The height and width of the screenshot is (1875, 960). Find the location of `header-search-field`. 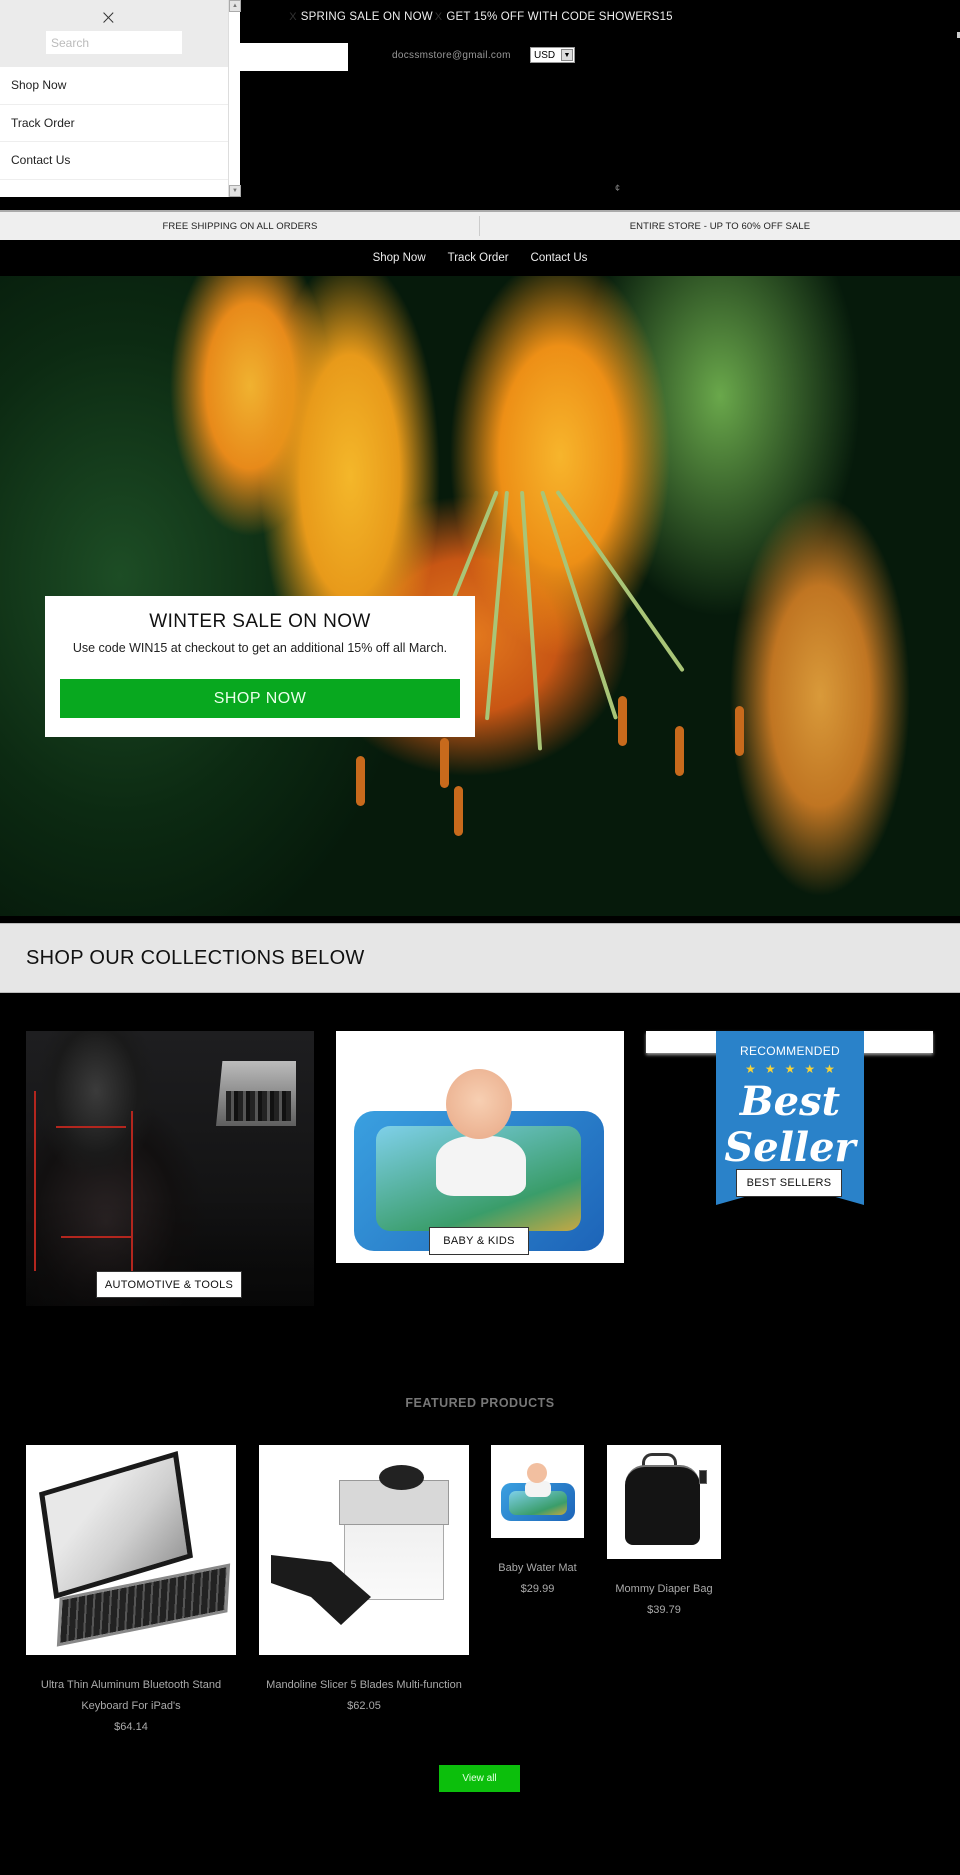

header-search-field is located at coordinates (293, 57).